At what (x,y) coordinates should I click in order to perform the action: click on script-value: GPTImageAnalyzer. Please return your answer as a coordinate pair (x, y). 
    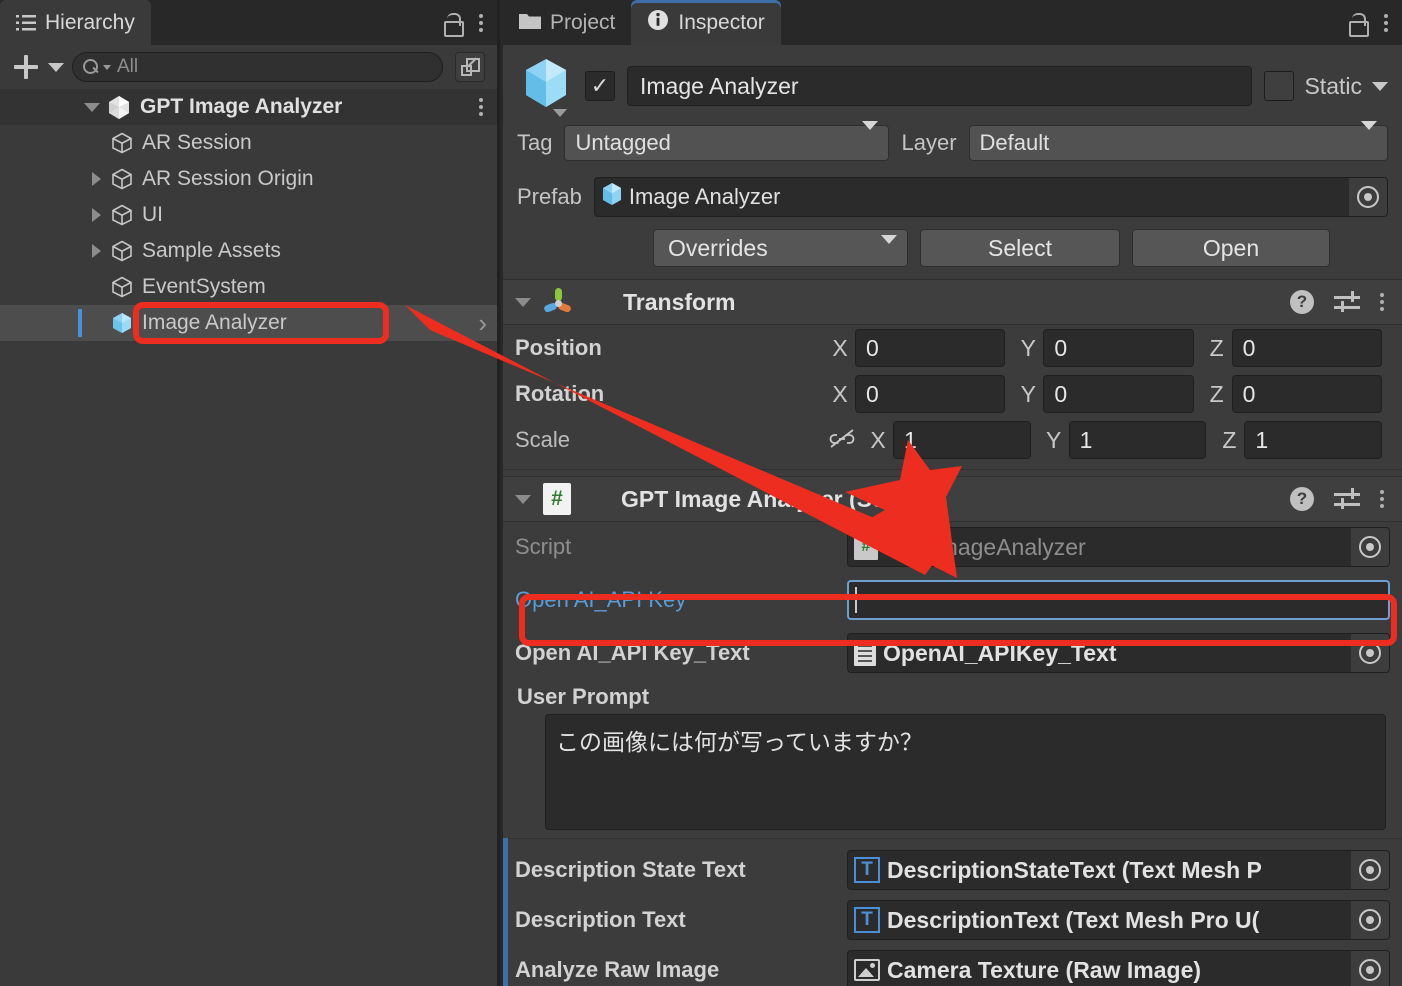
    Looking at the image, I should click on (985, 546).